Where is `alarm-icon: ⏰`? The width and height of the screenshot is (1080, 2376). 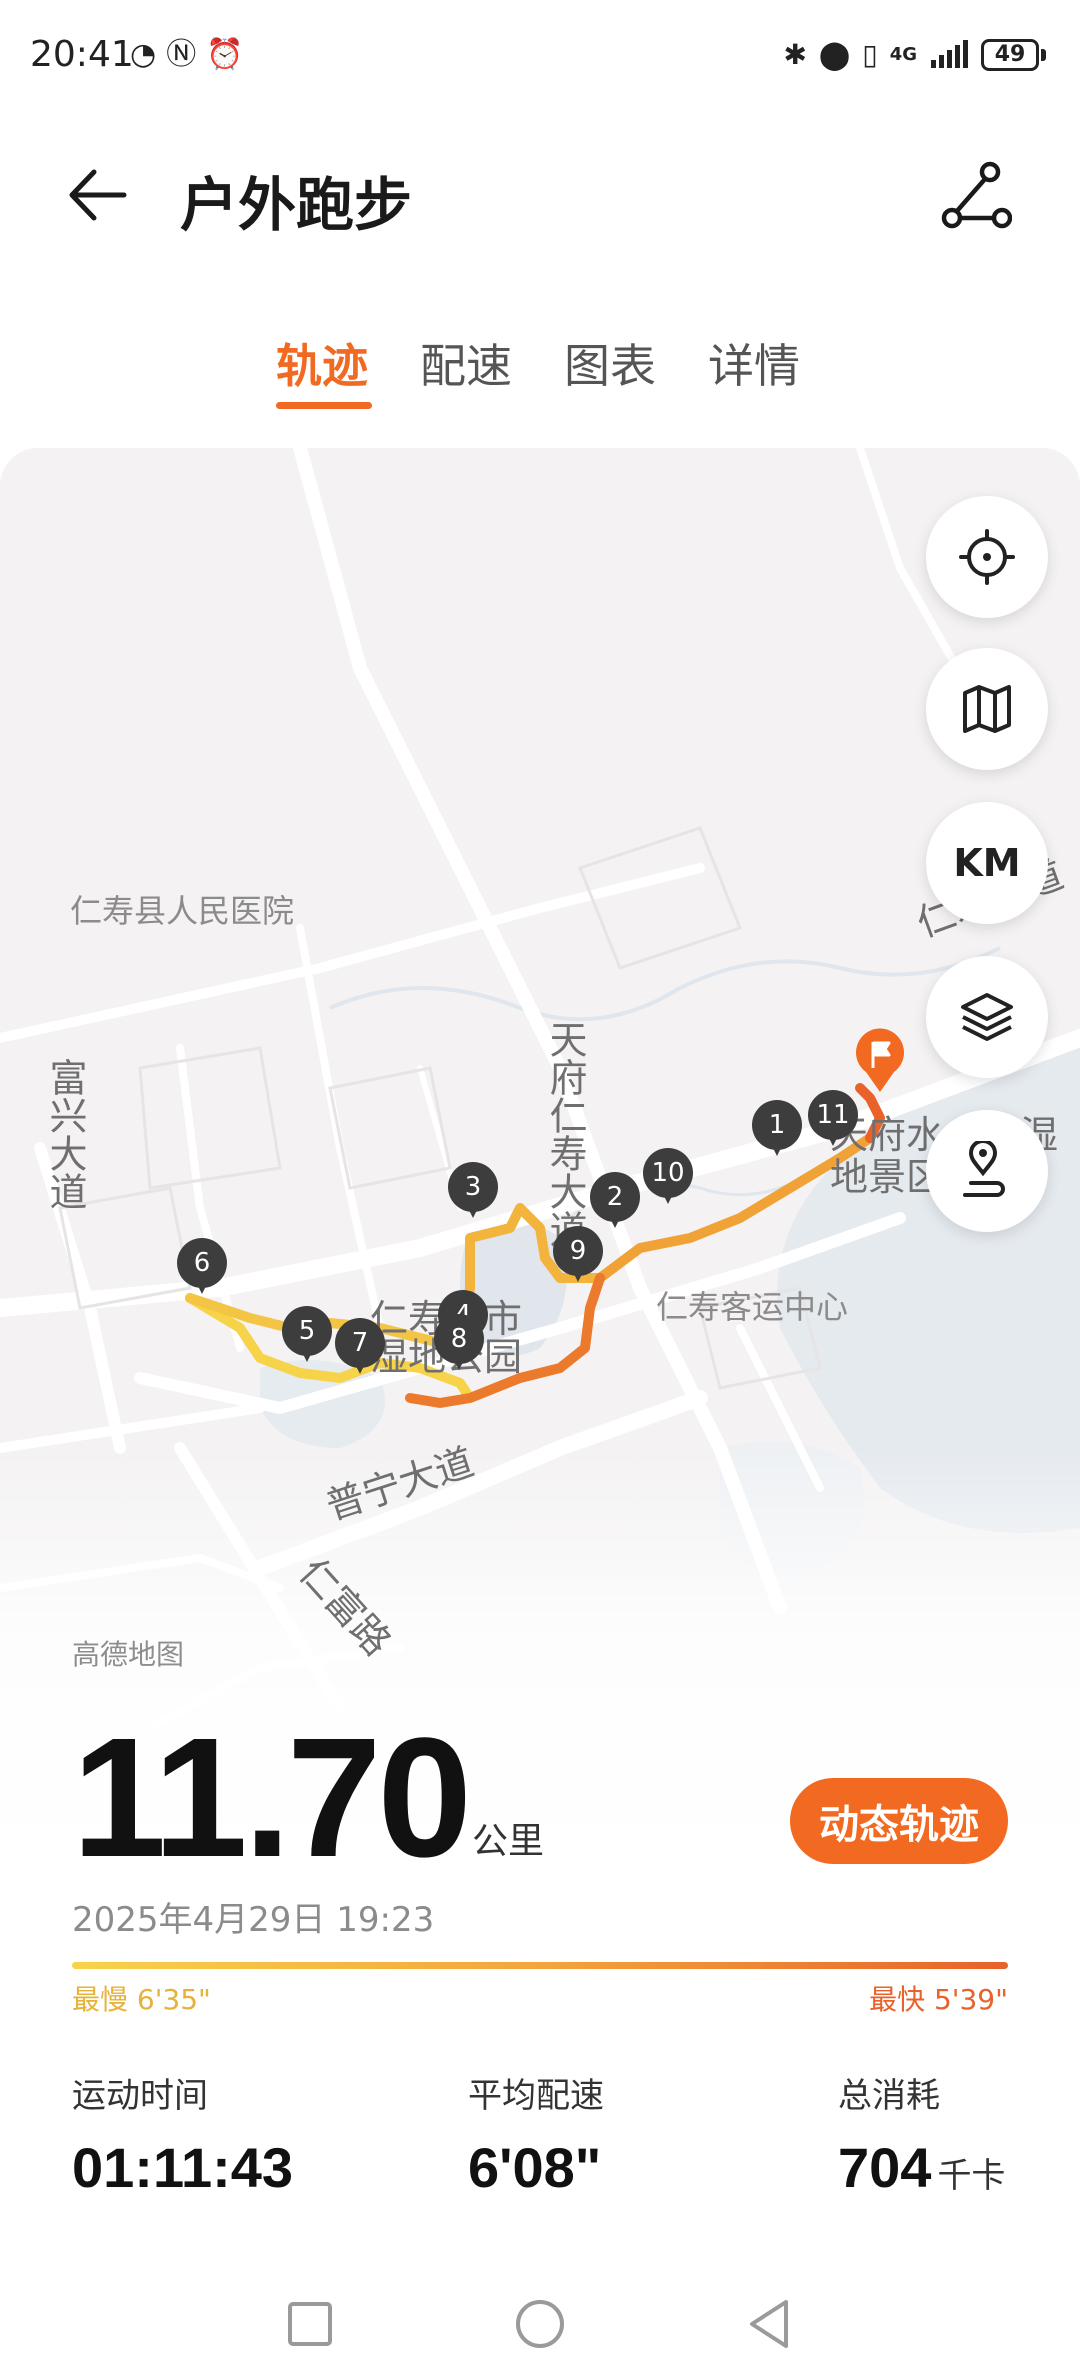 alarm-icon: ⏰ is located at coordinates (225, 54).